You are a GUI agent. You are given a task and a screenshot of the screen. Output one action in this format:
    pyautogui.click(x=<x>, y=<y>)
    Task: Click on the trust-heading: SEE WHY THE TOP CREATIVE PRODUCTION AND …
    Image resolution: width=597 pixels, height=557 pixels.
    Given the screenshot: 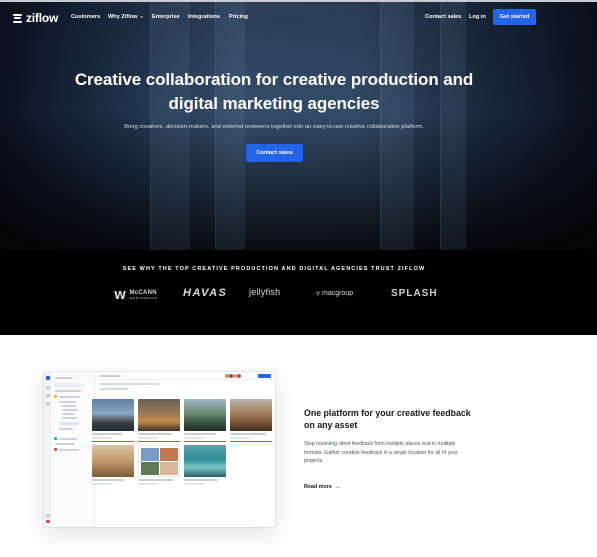 What is the action you would take?
    pyautogui.click(x=274, y=269)
    